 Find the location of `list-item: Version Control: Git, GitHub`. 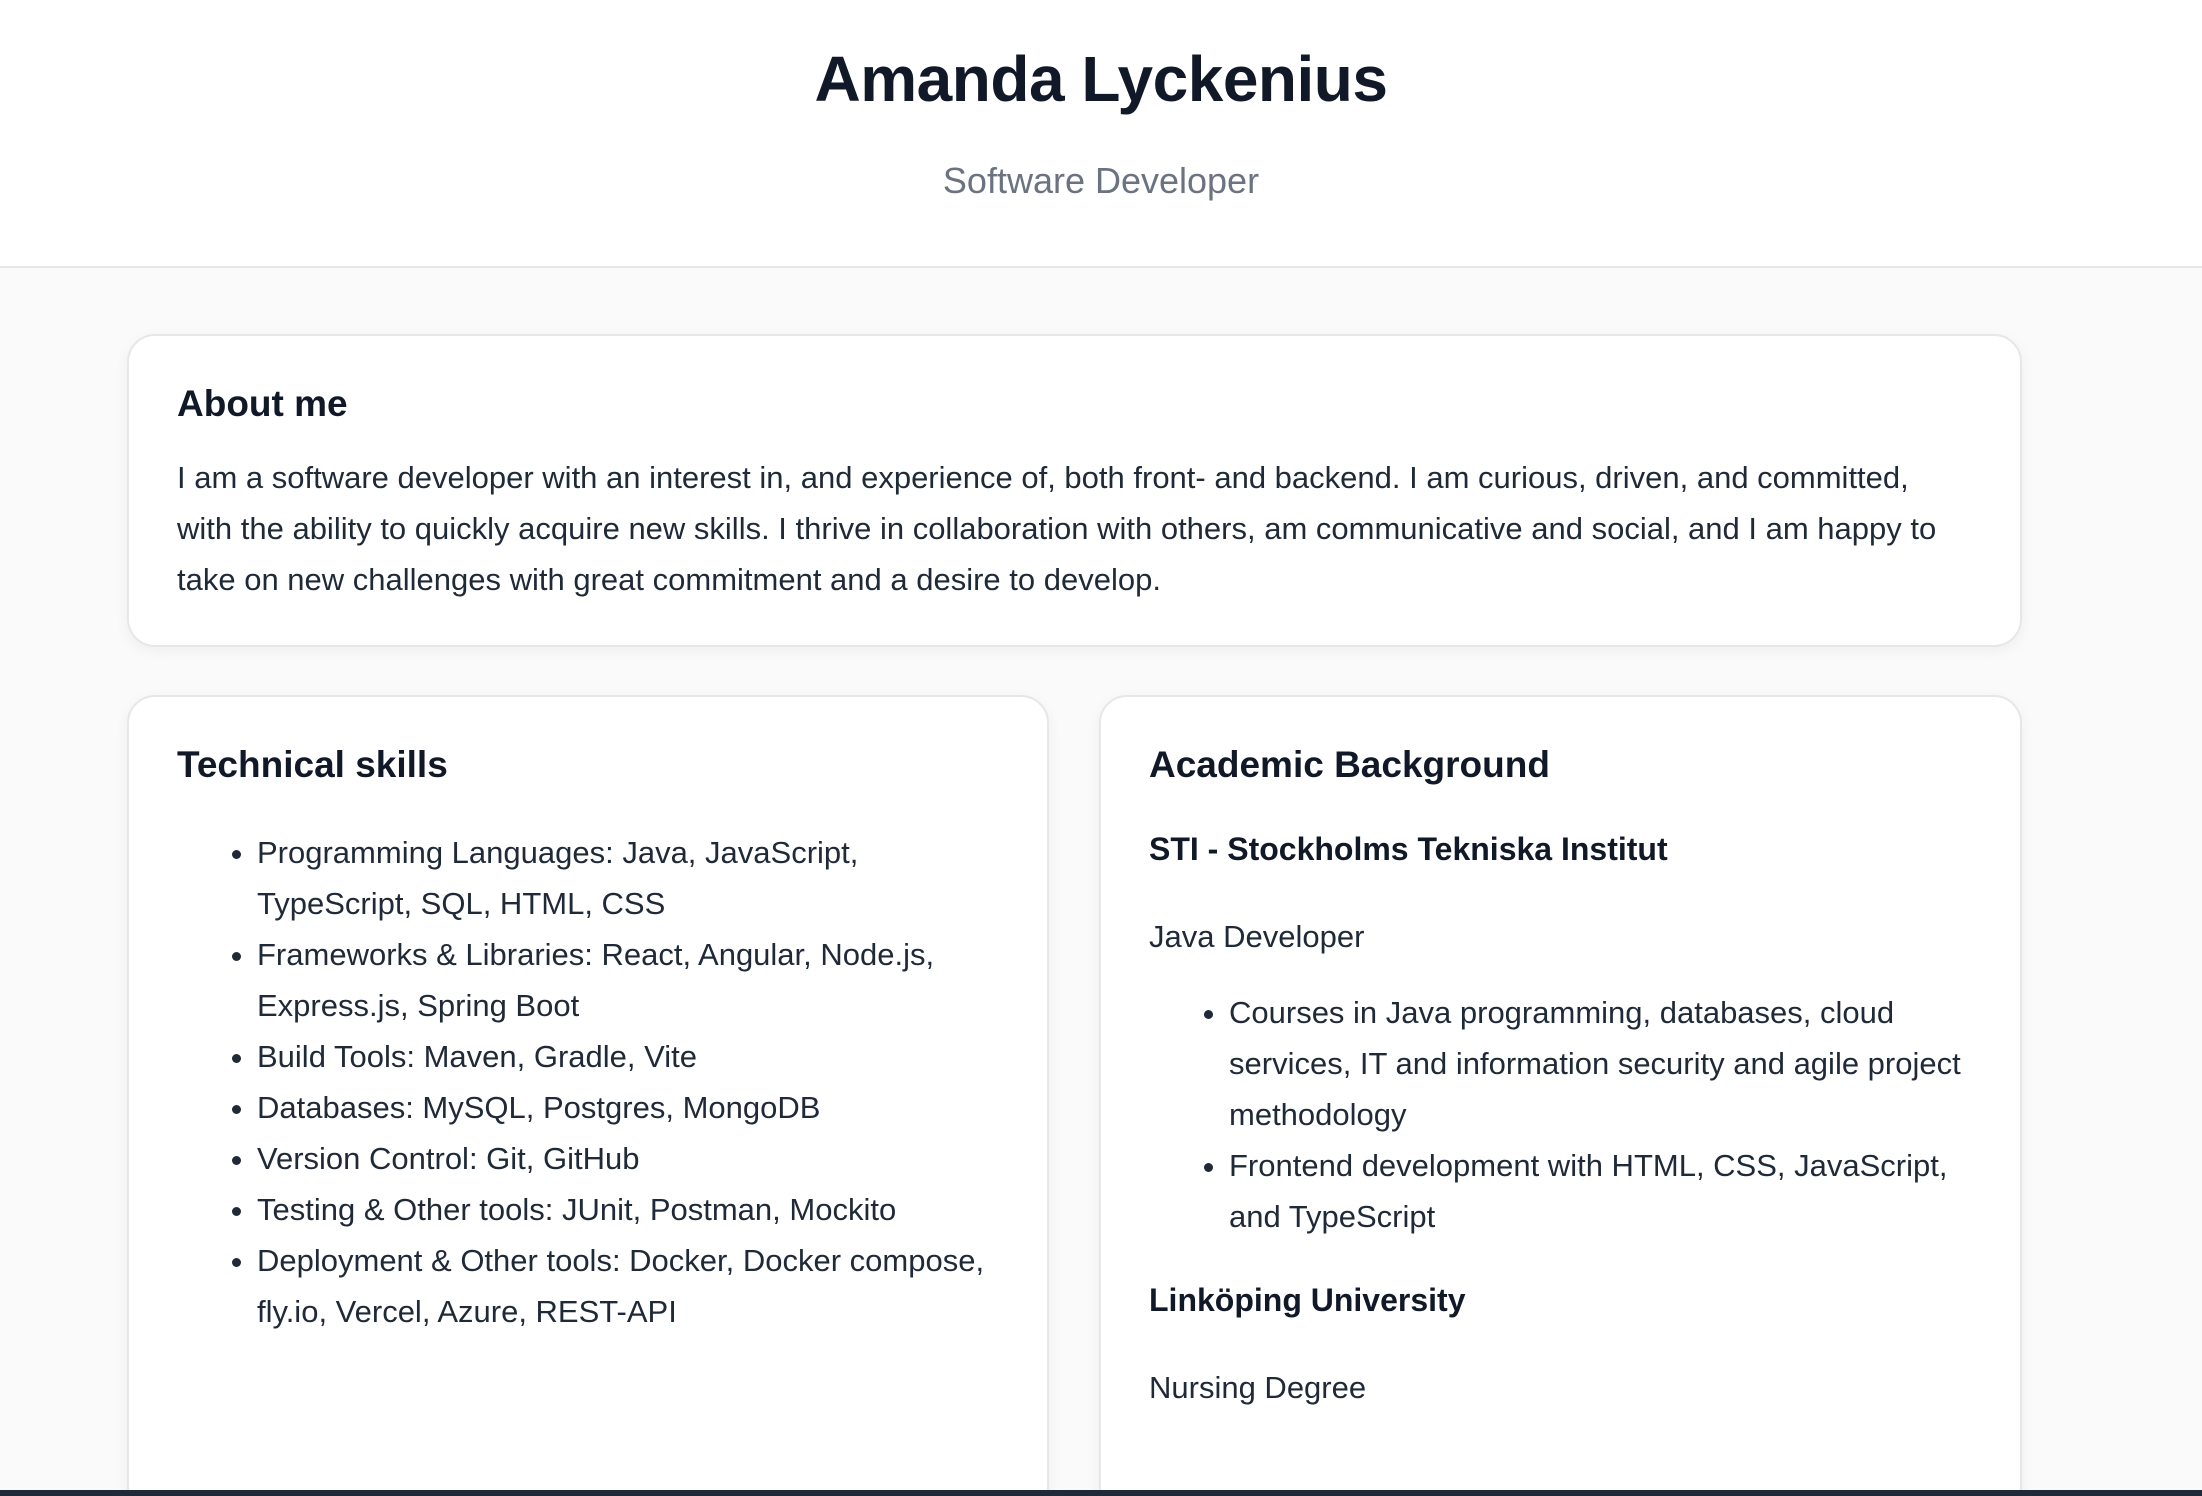

list-item: Version Control: Git, GitHub is located at coordinates (628, 1158).